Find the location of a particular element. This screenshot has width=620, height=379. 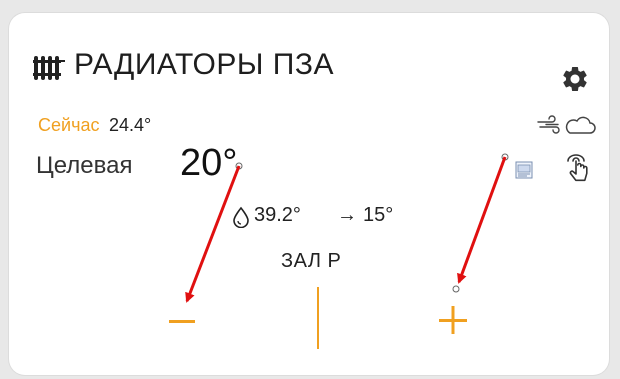

current-temp-label: Сейчас is located at coordinates (69, 125).